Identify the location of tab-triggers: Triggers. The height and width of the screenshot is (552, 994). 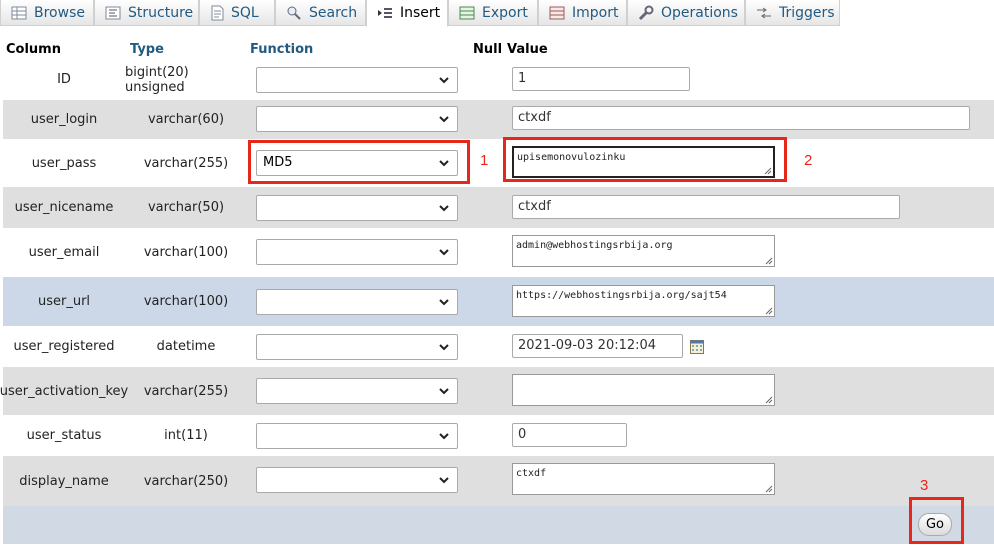
(792, 13).